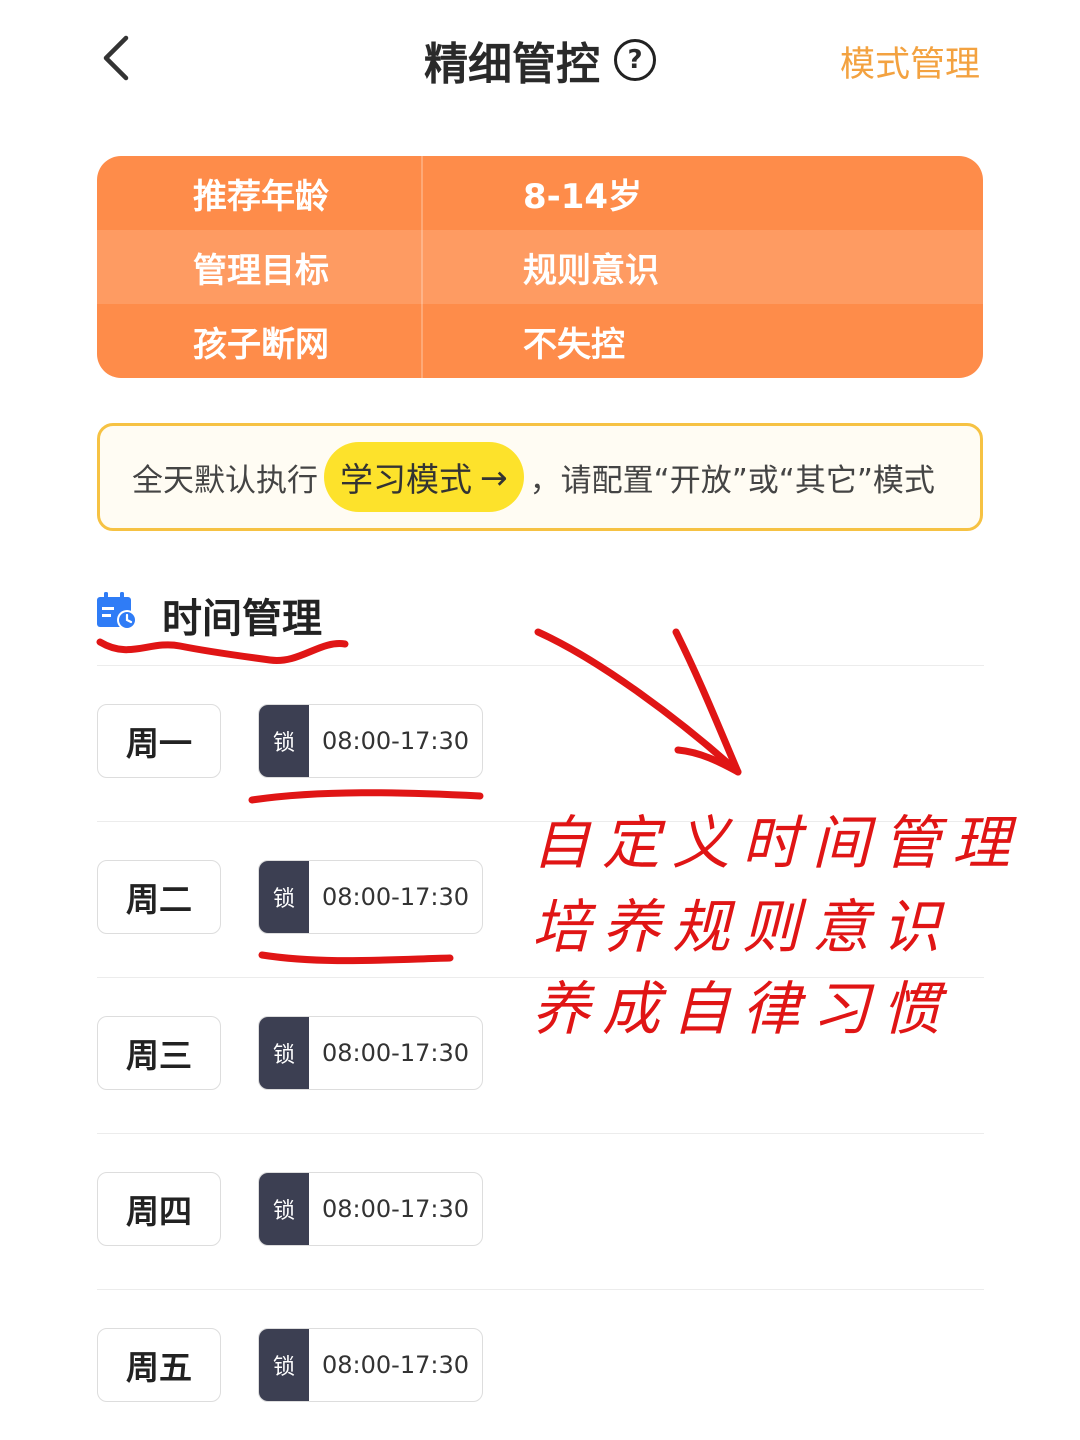 The width and height of the screenshot is (1080, 1440). What do you see at coordinates (494, 477) in the screenshot?
I see `arrow-right-icon: →` at bounding box center [494, 477].